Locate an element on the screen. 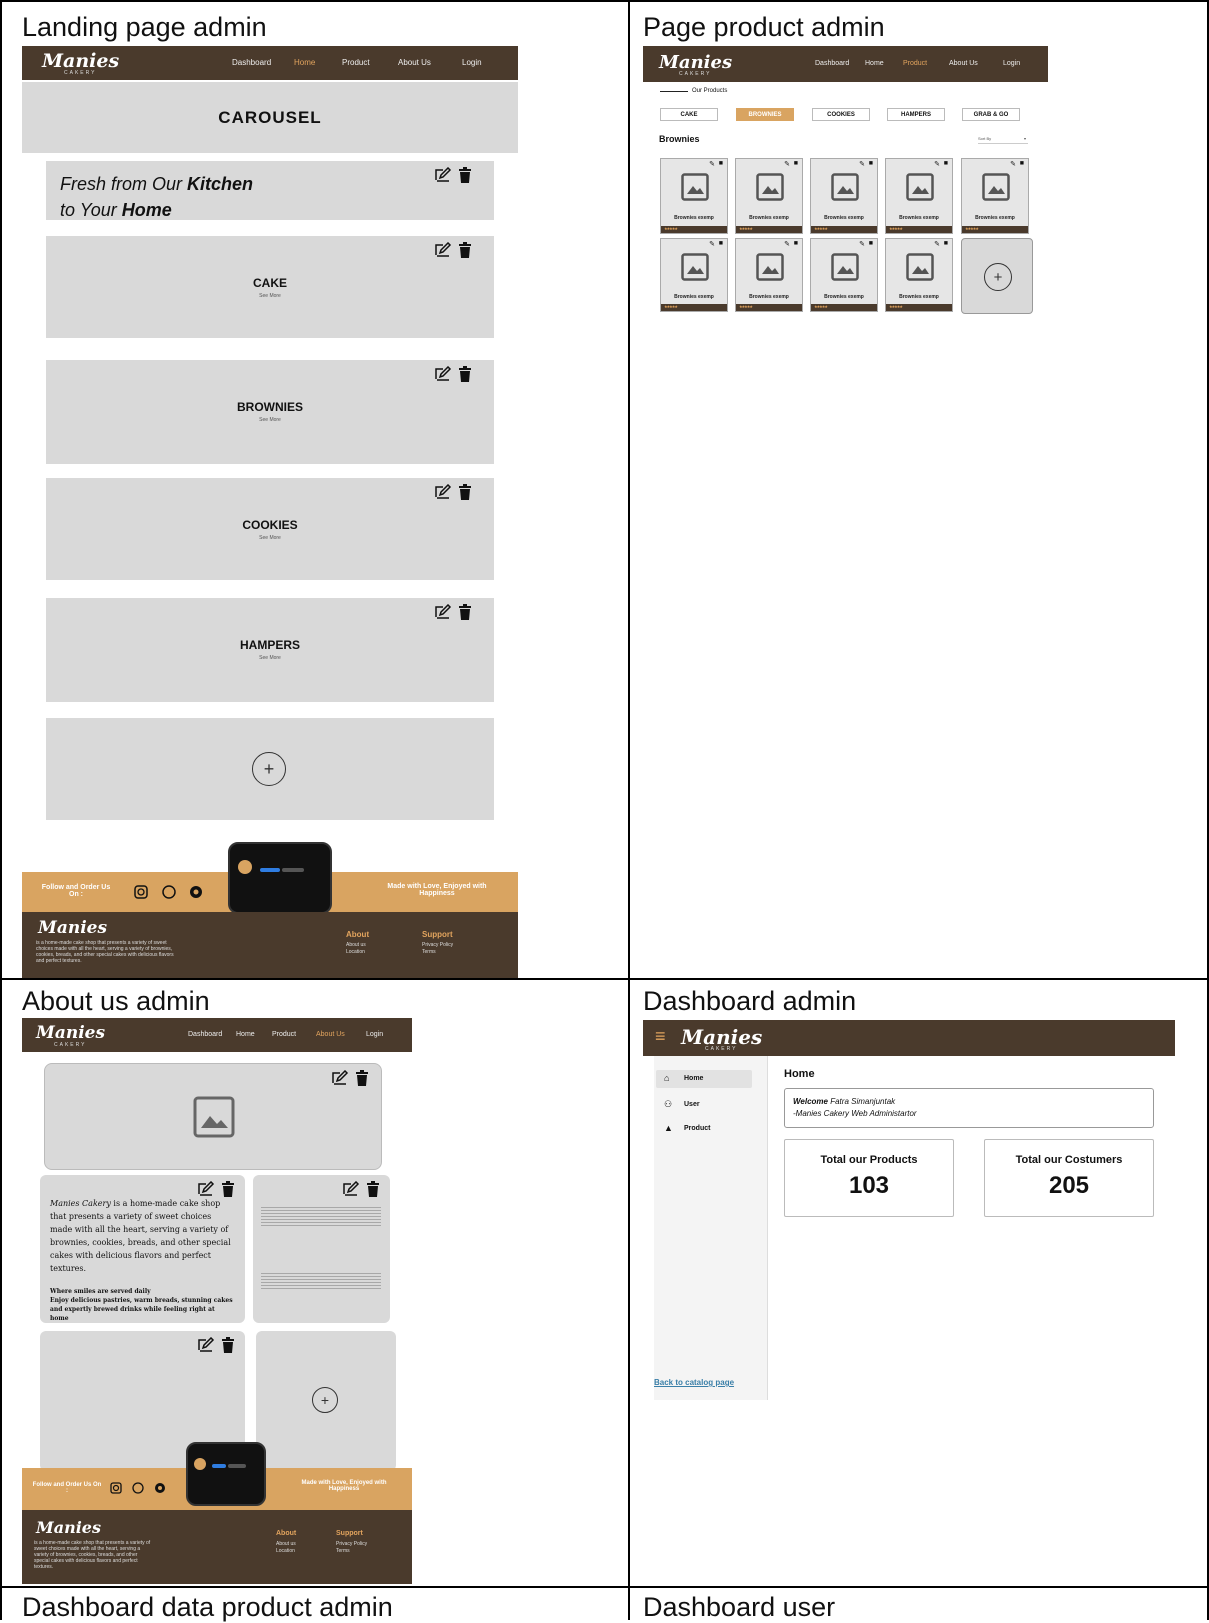 This screenshot has height=1623, width=1209. product-card-label: Brownies exemp is located at coordinates (919, 297).